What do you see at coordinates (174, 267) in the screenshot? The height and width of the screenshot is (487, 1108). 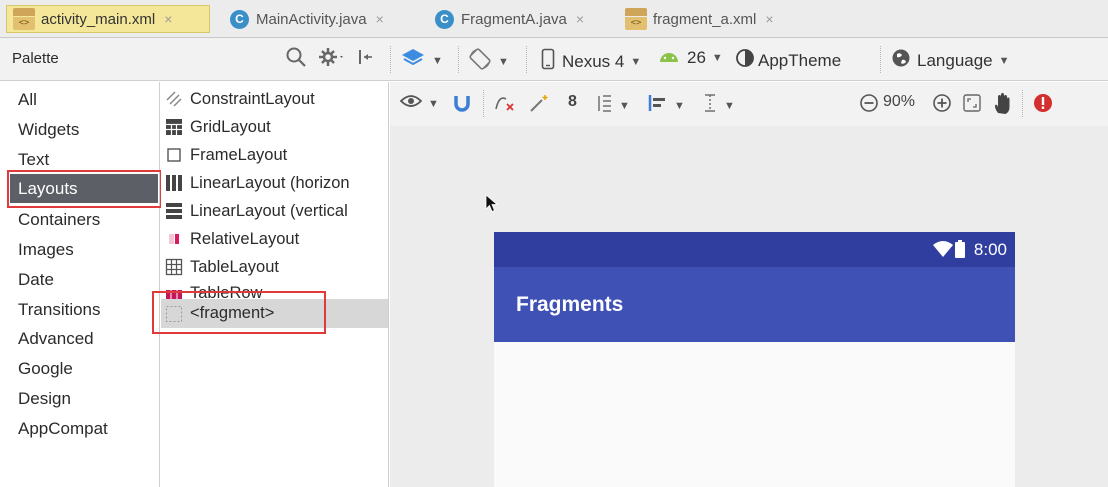 I see `table-layout-icon` at bounding box center [174, 267].